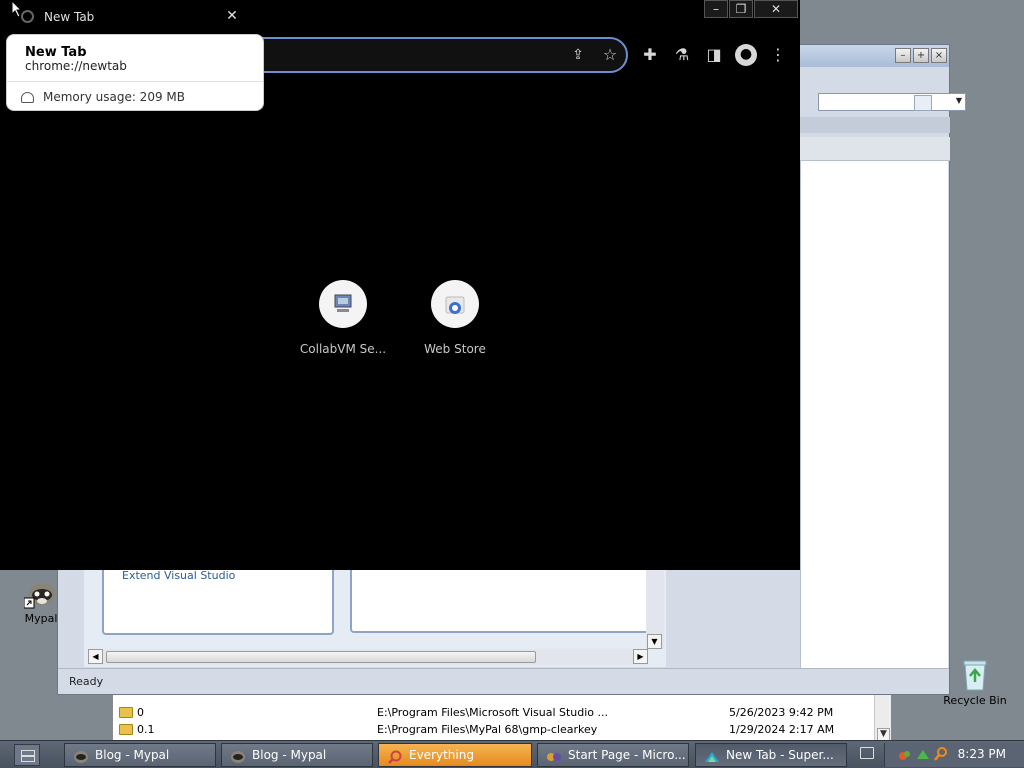  Describe the element at coordinates (782, 729) in the screenshot. I see `file-date: 1/29/2024 2:17 AM` at that location.